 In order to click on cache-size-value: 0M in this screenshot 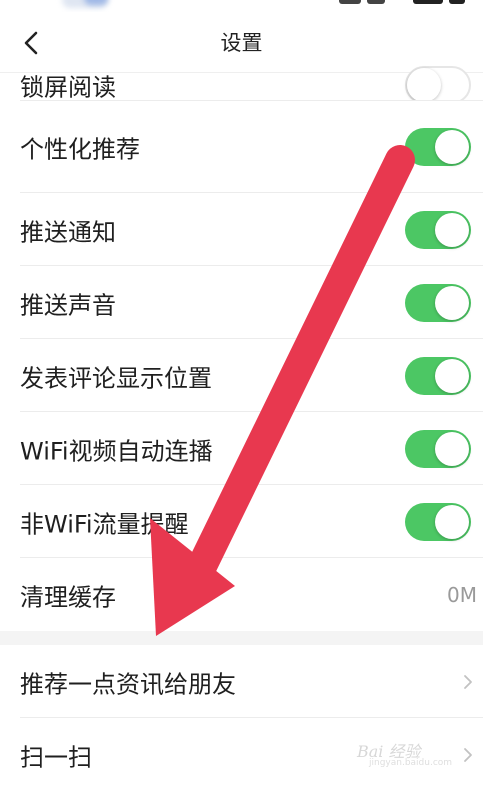, I will do `click(462, 594)`.